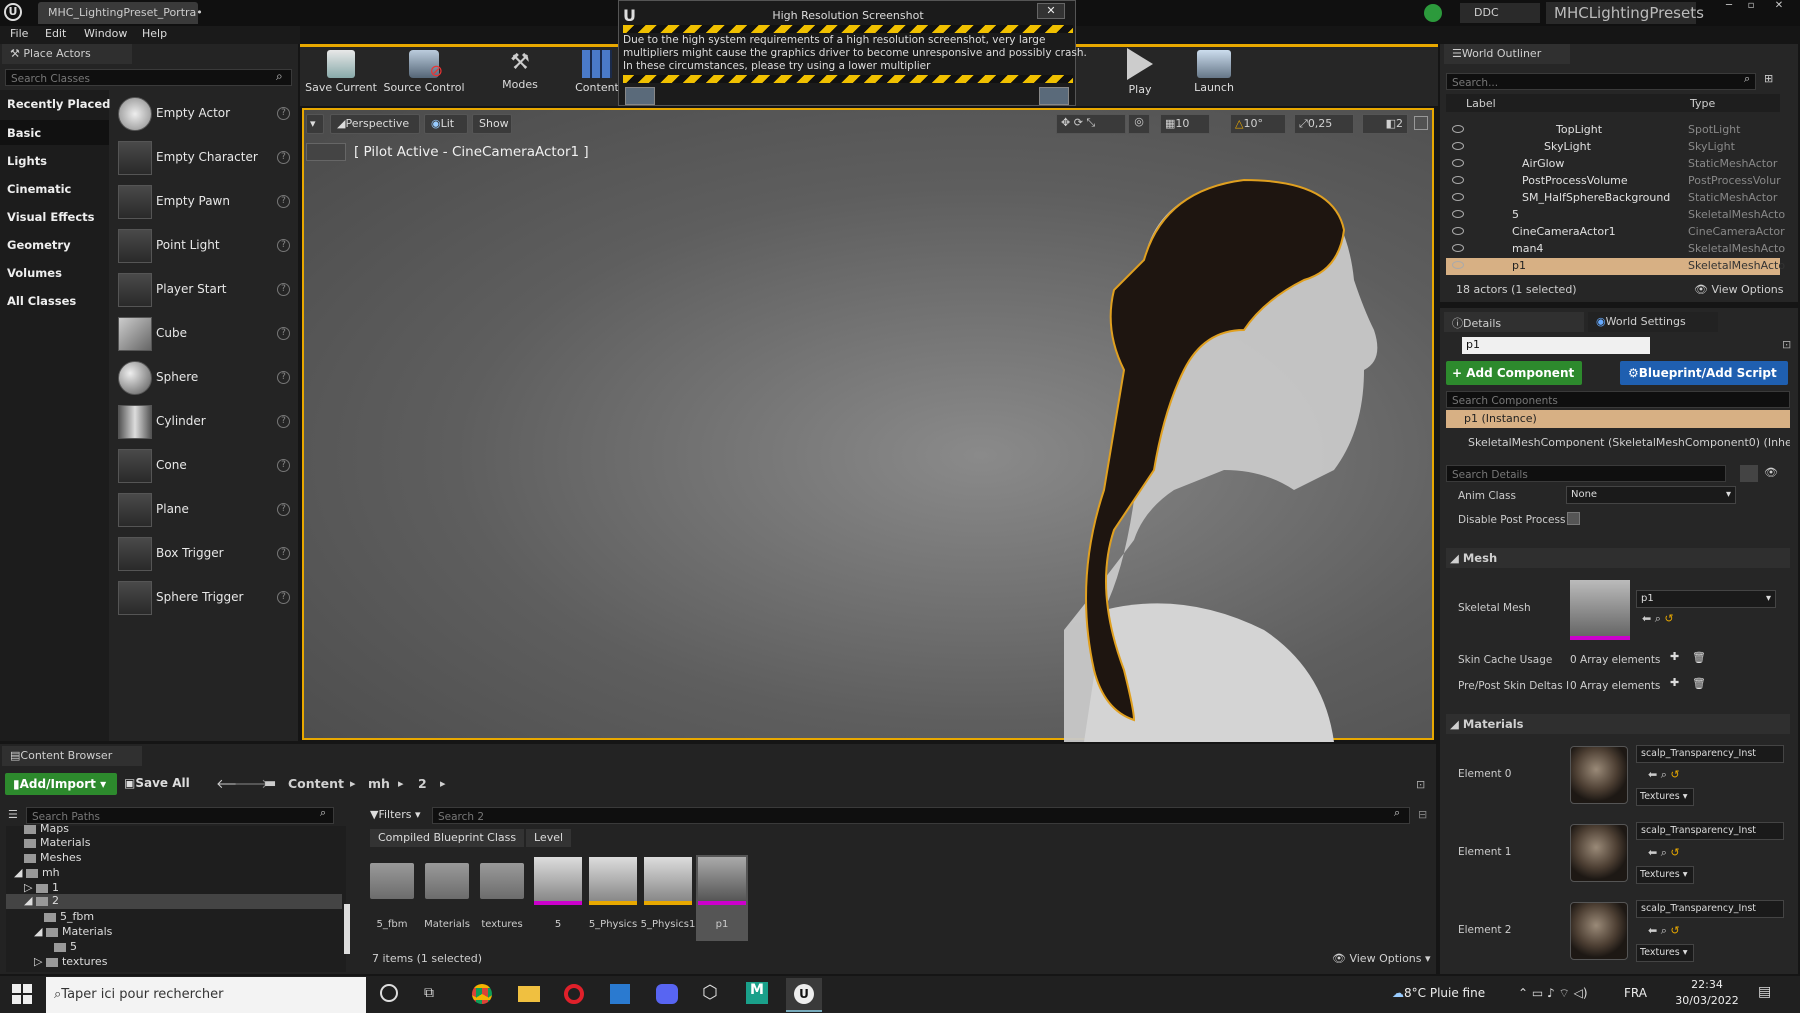 This screenshot has width=1800, height=1013. I want to click on source-control-status-icon, so click(1433, 13).